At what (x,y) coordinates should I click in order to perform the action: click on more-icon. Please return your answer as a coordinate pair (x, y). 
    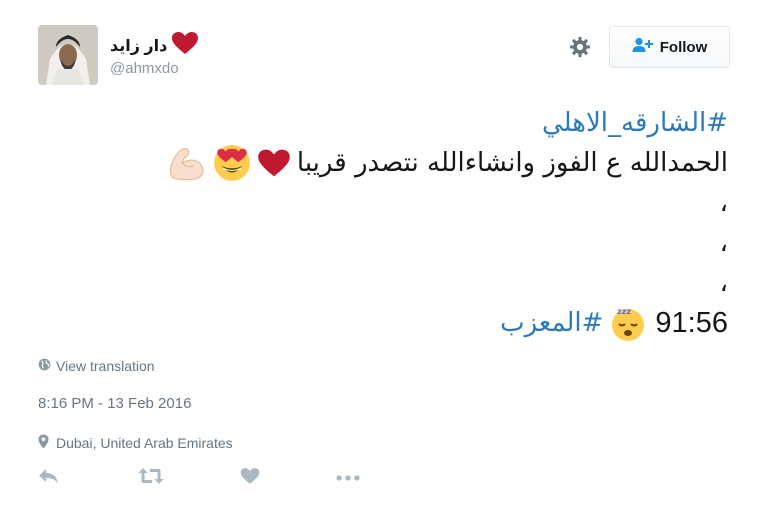
    Looking at the image, I should click on (348, 478).